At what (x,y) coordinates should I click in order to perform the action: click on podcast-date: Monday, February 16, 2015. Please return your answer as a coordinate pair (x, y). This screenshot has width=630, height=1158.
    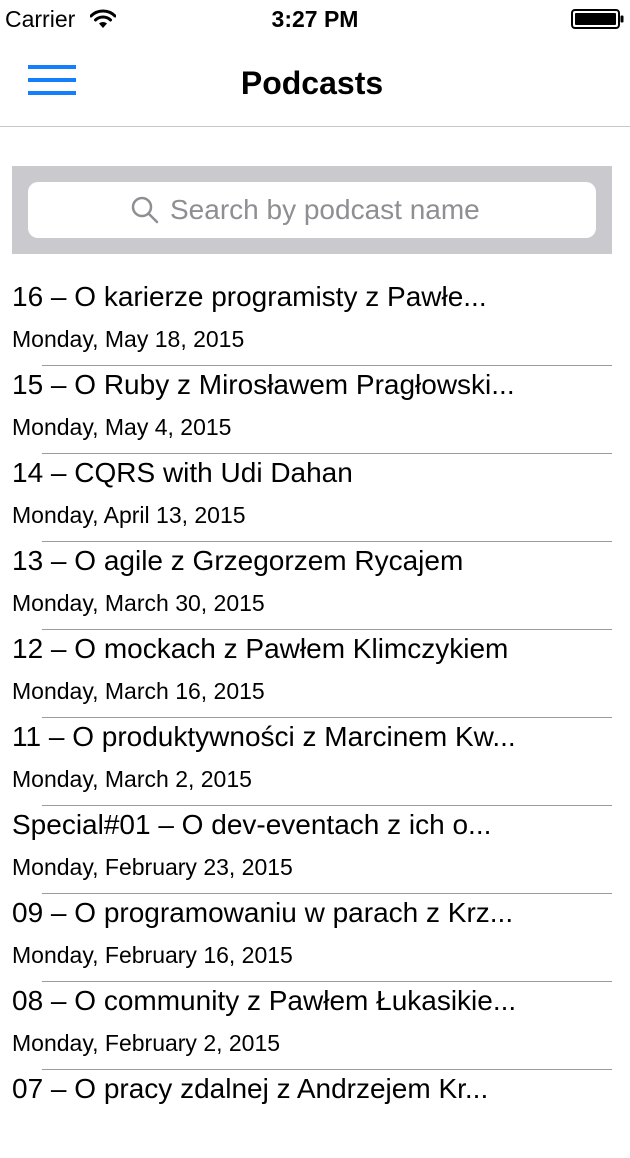
    Looking at the image, I should click on (152, 955).